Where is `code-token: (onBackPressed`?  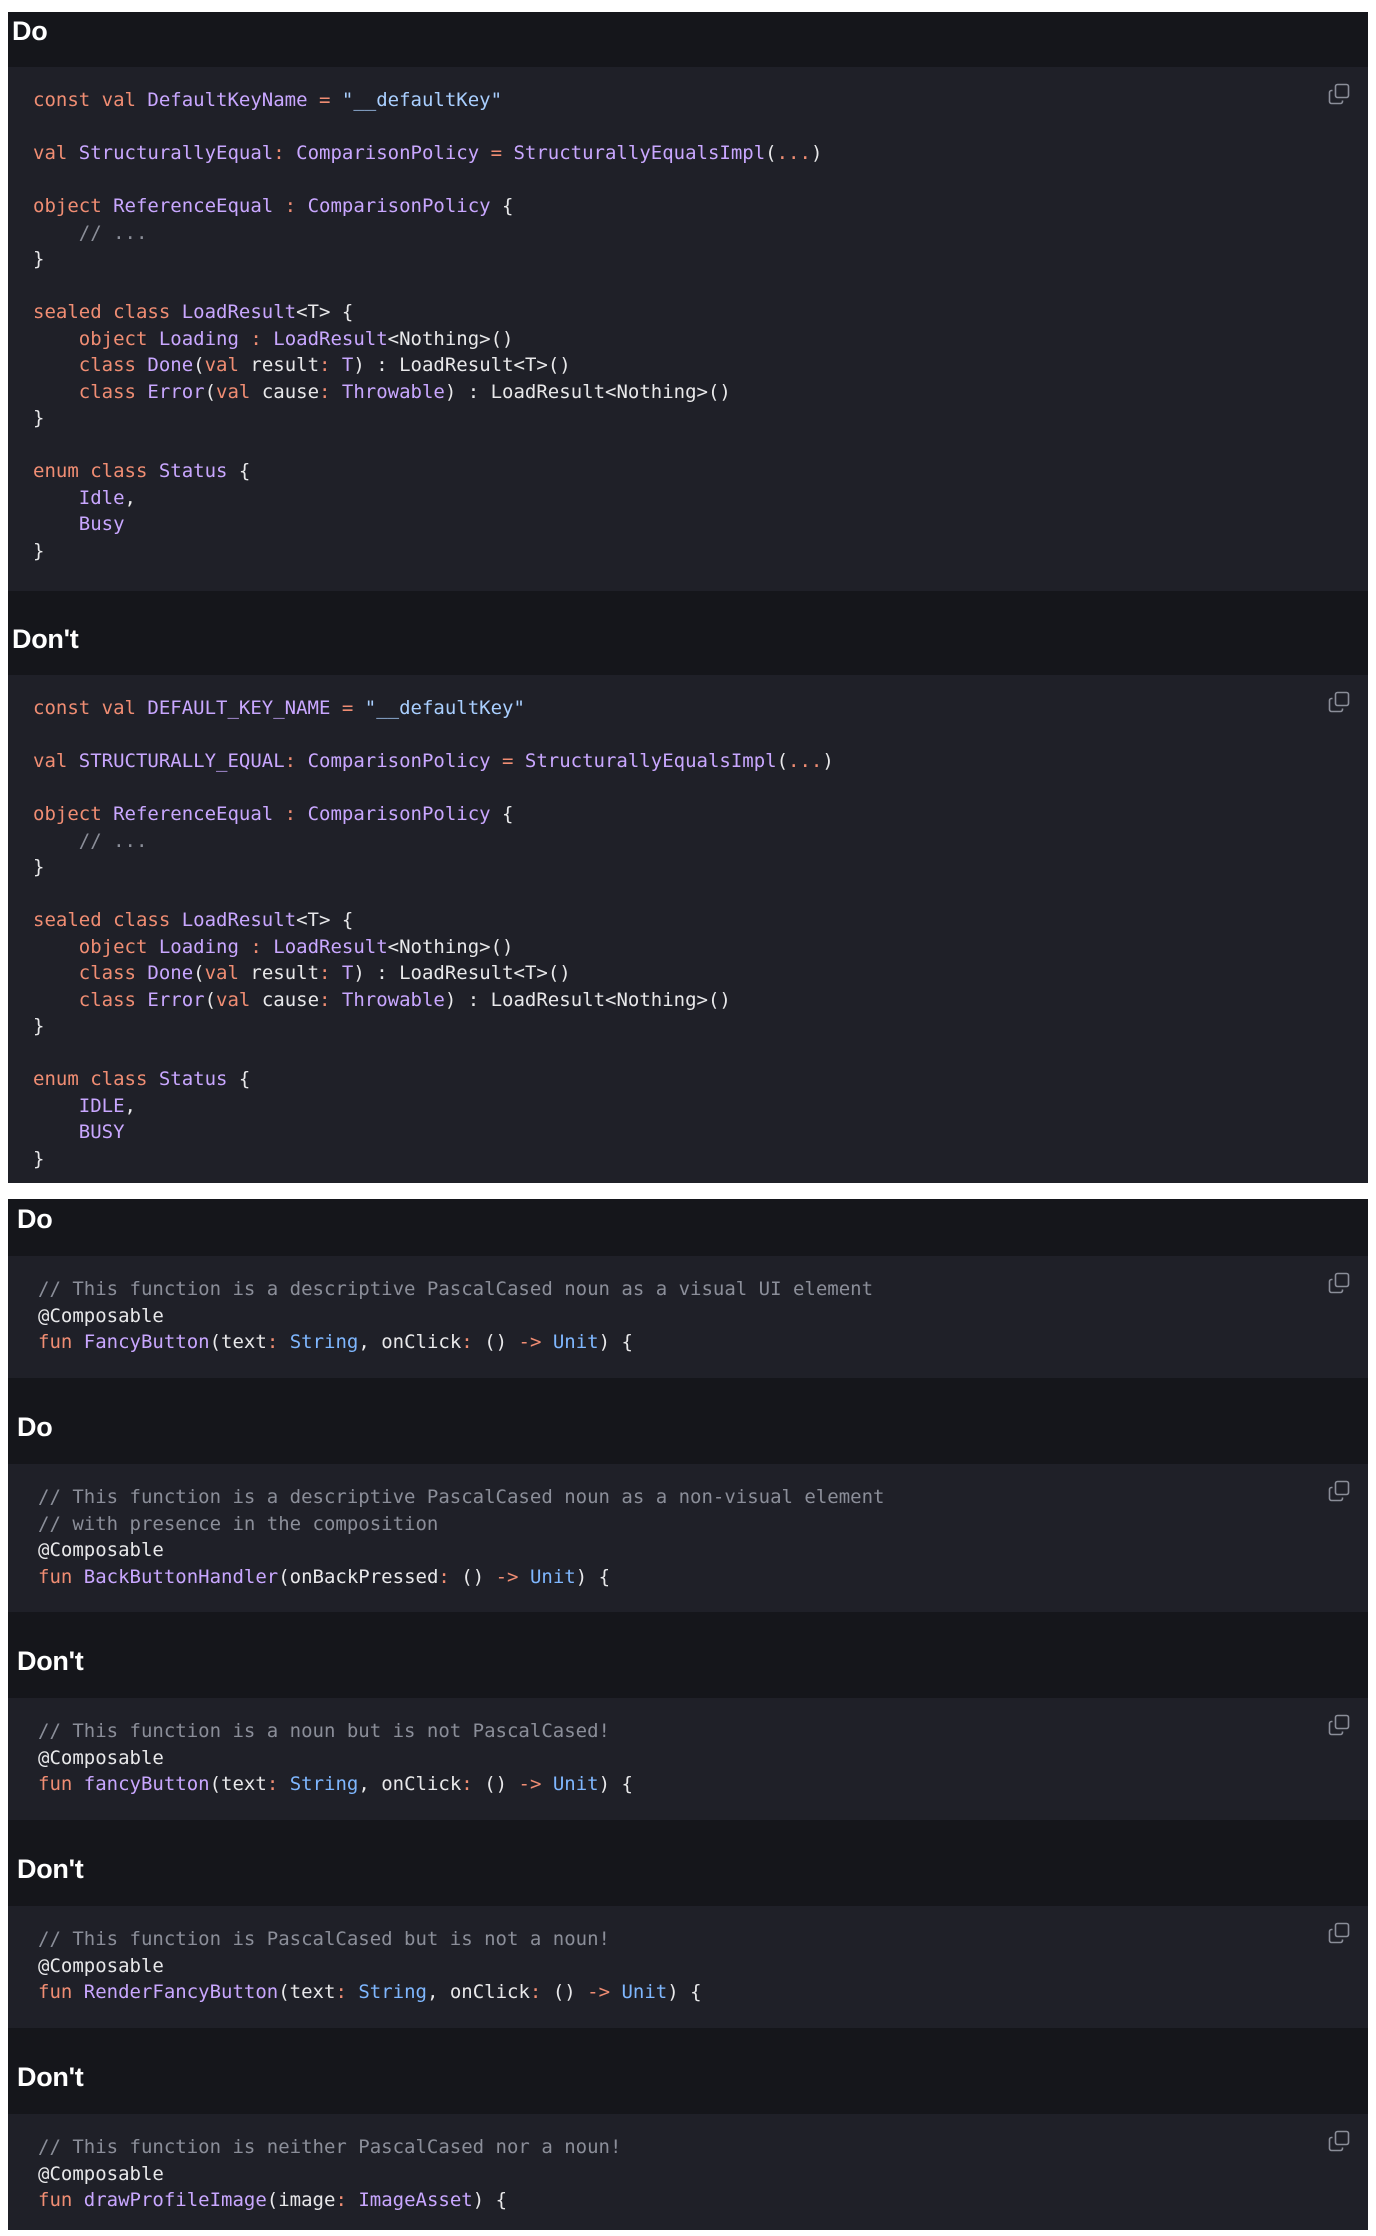
code-token: (onBackPressed is located at coordinates (358, 1576).